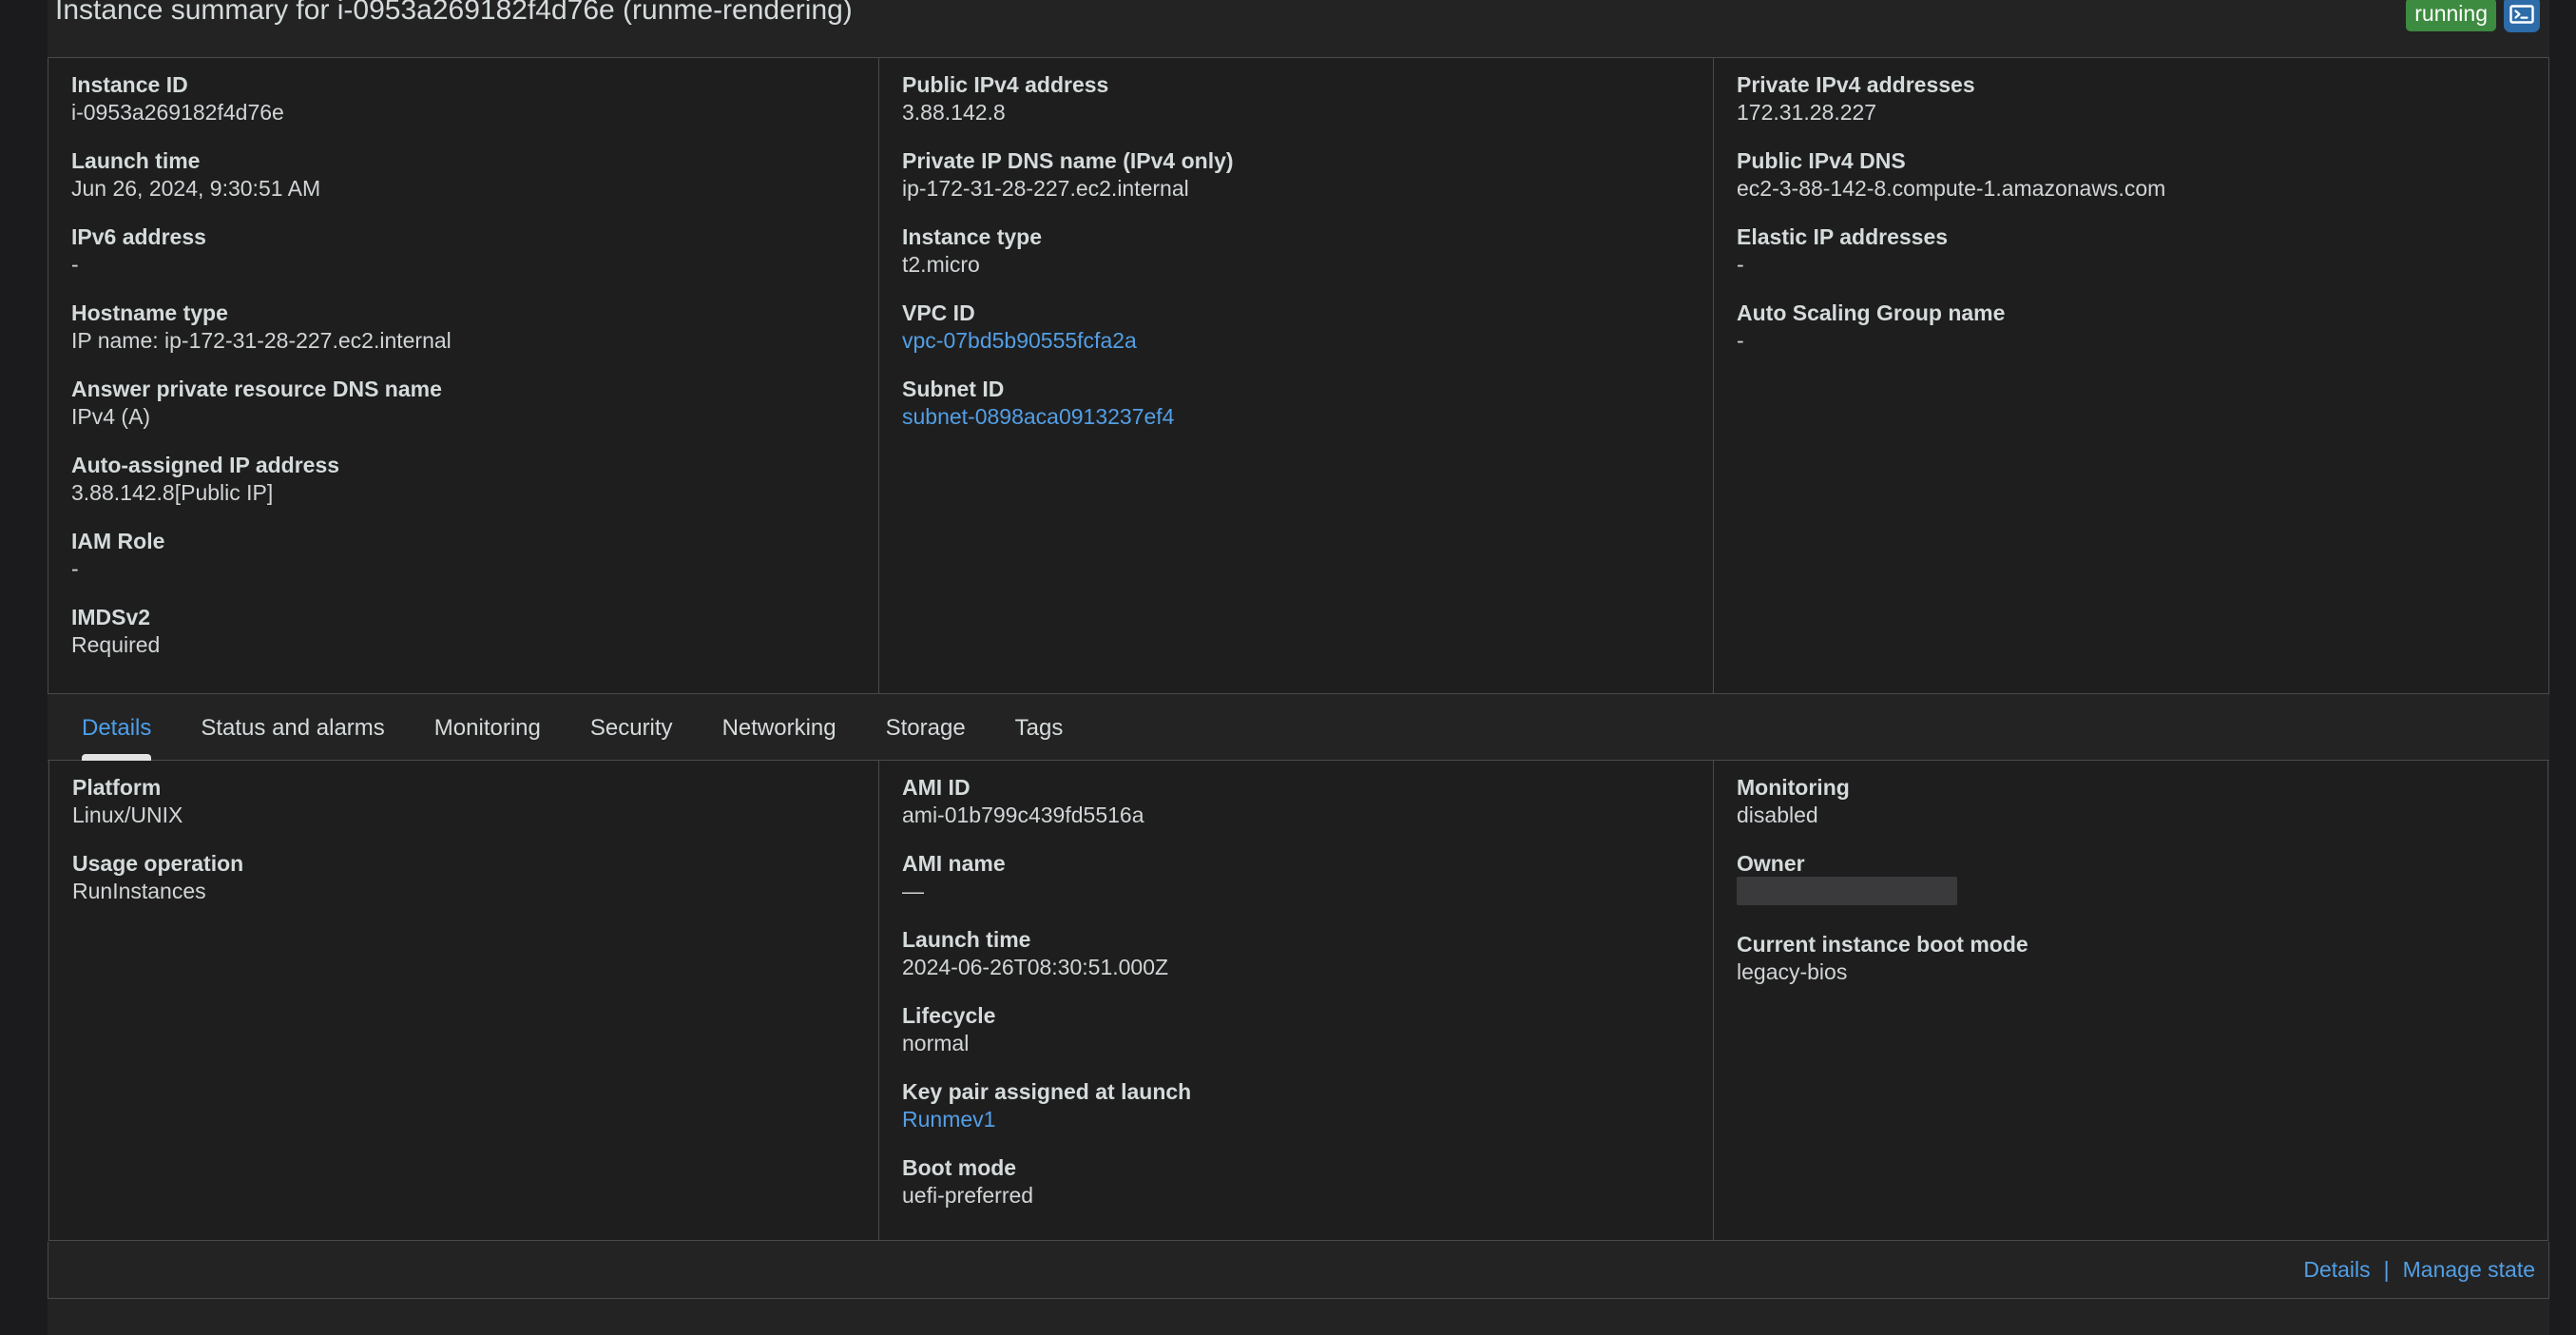 The width and height of the screenshot is (2576, 1335). I want to click on tab-label: Status and alarms, so click(293, 727).